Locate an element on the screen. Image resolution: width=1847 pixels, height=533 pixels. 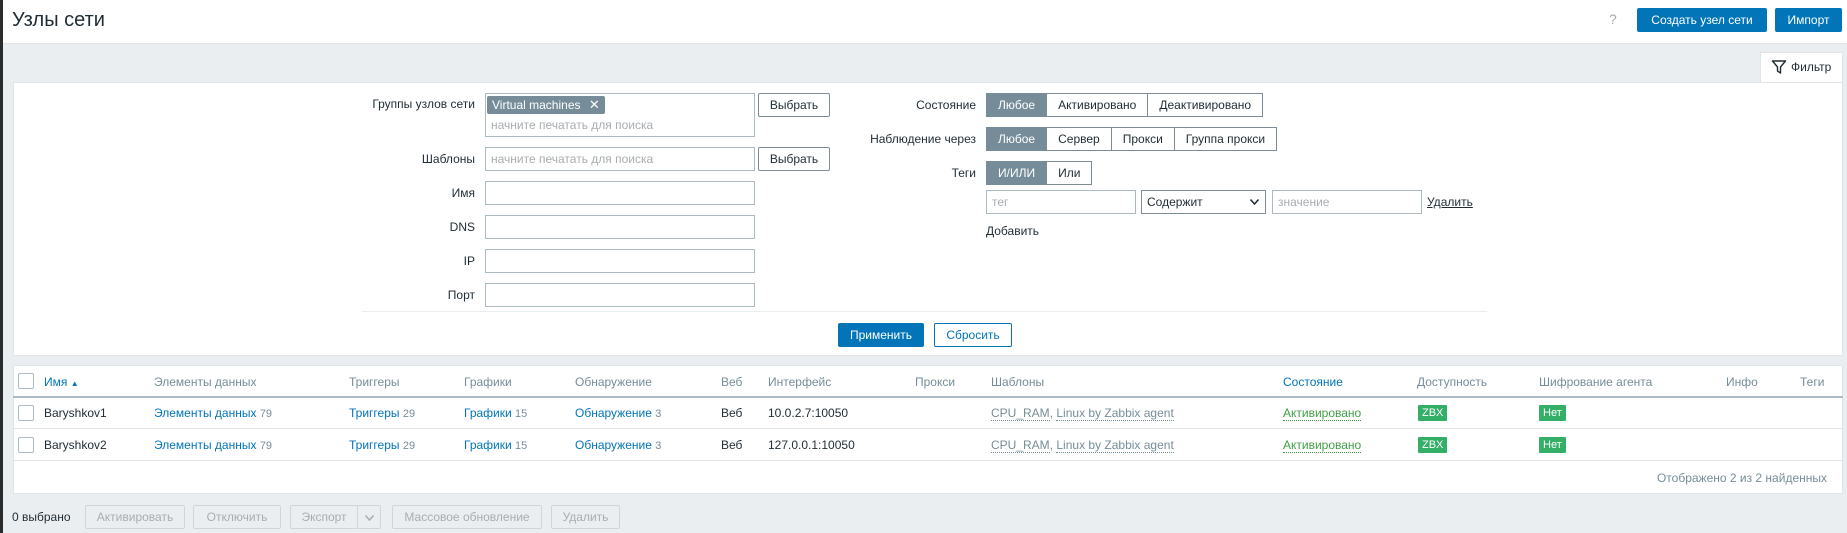
status-option-disabled: Деактивировано is located at coordinates (1205, 105).